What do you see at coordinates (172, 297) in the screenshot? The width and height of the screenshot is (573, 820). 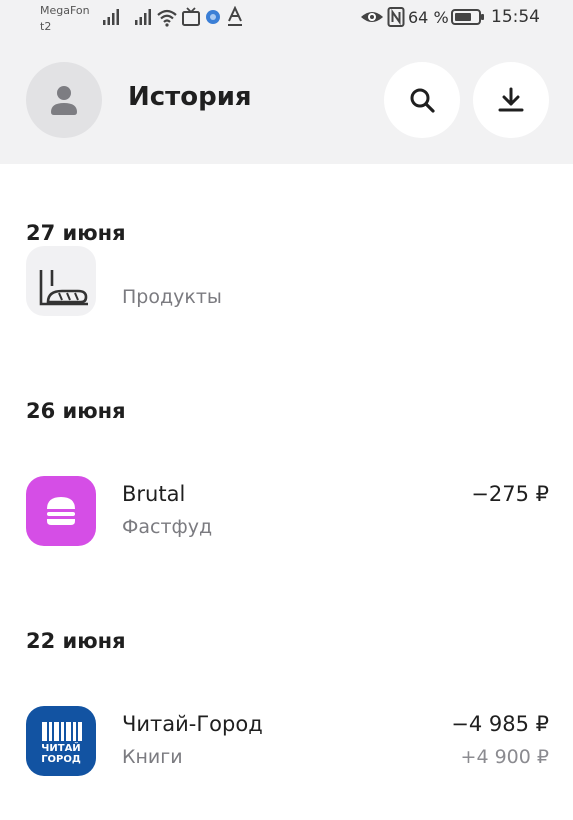 I see `transaction-category: Продукты` at bounding box center [172, 297].